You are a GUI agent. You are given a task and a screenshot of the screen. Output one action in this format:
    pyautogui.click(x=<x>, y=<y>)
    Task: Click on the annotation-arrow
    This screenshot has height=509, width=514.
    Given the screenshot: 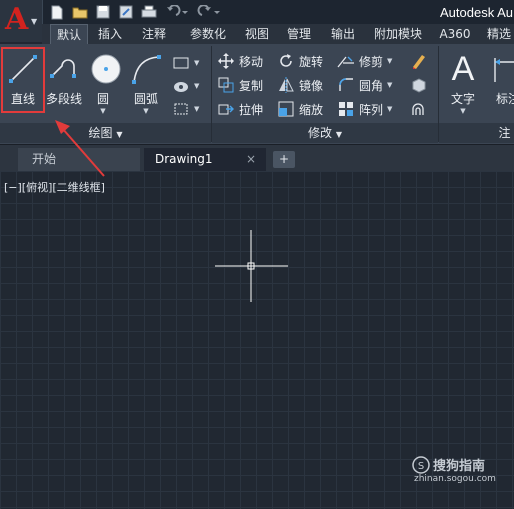 What is the action you would take?
    pyautogui.click(x=80, y=148)
    